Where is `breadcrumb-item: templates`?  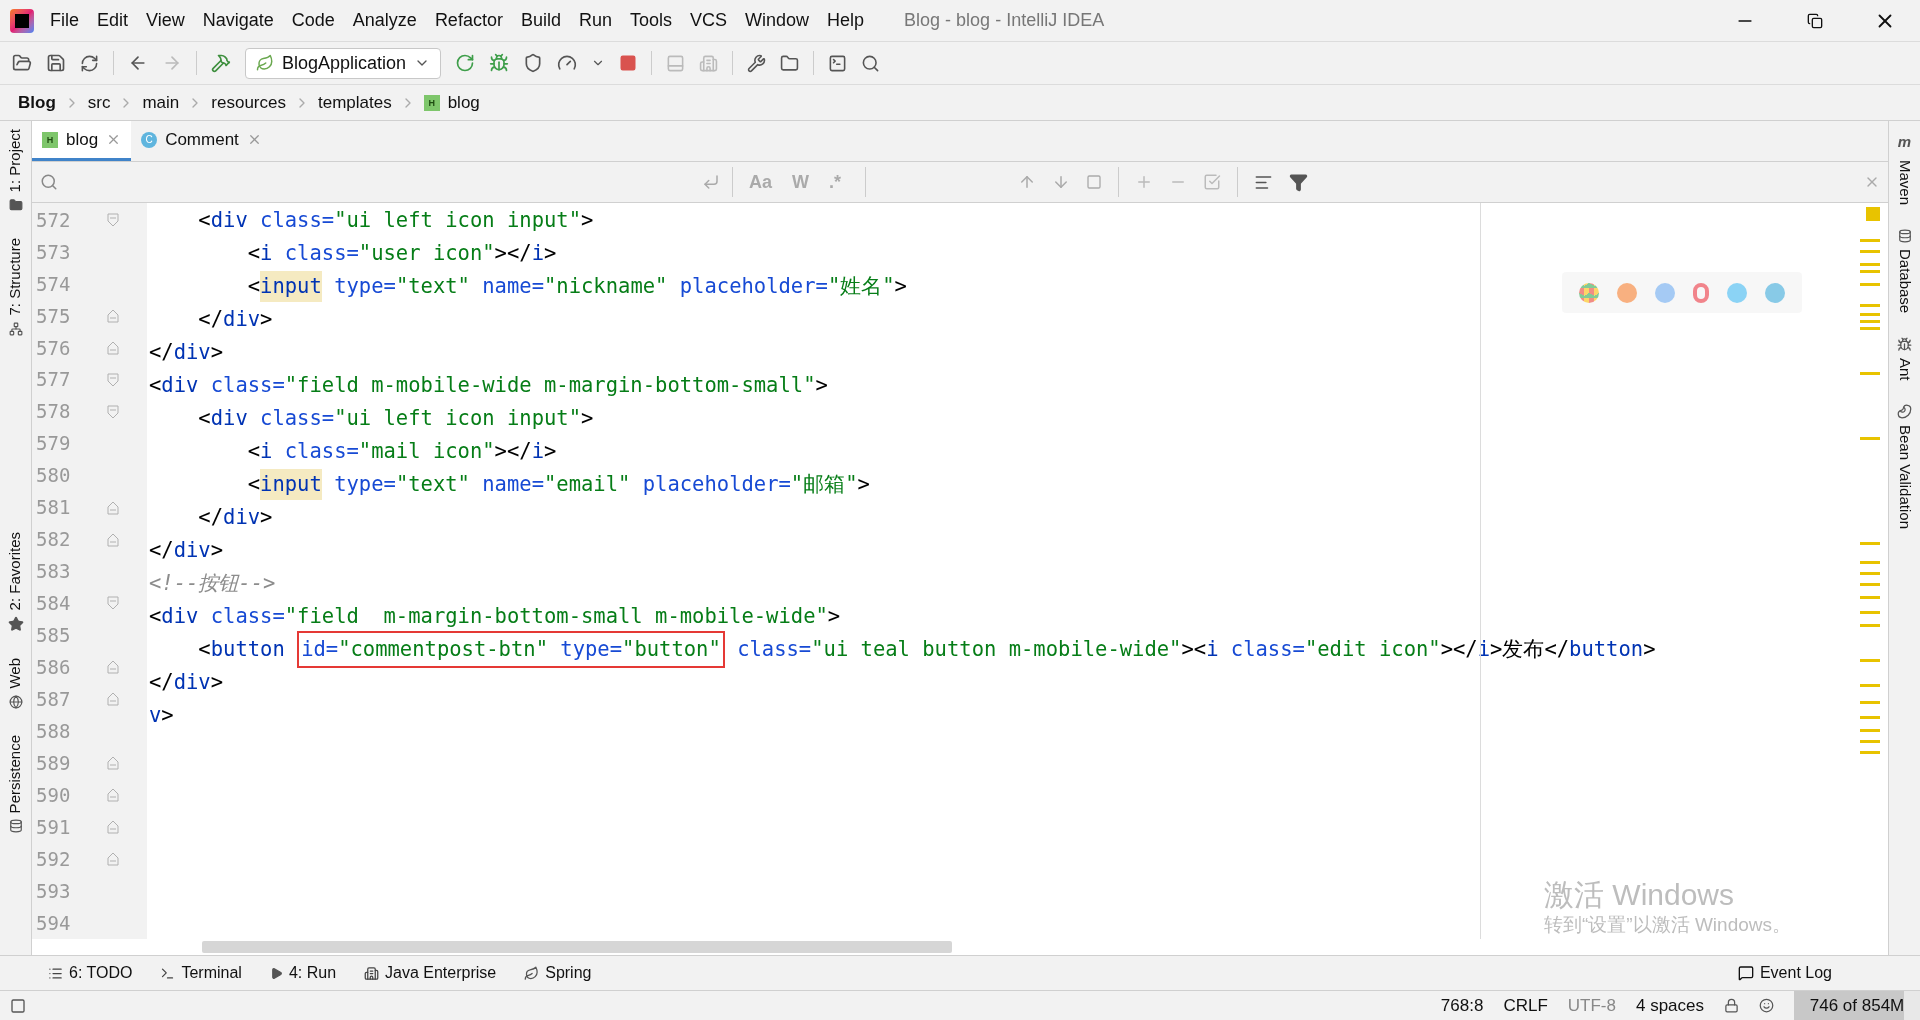
breadcrumb-item: templates is located at coordinates (354, 102).